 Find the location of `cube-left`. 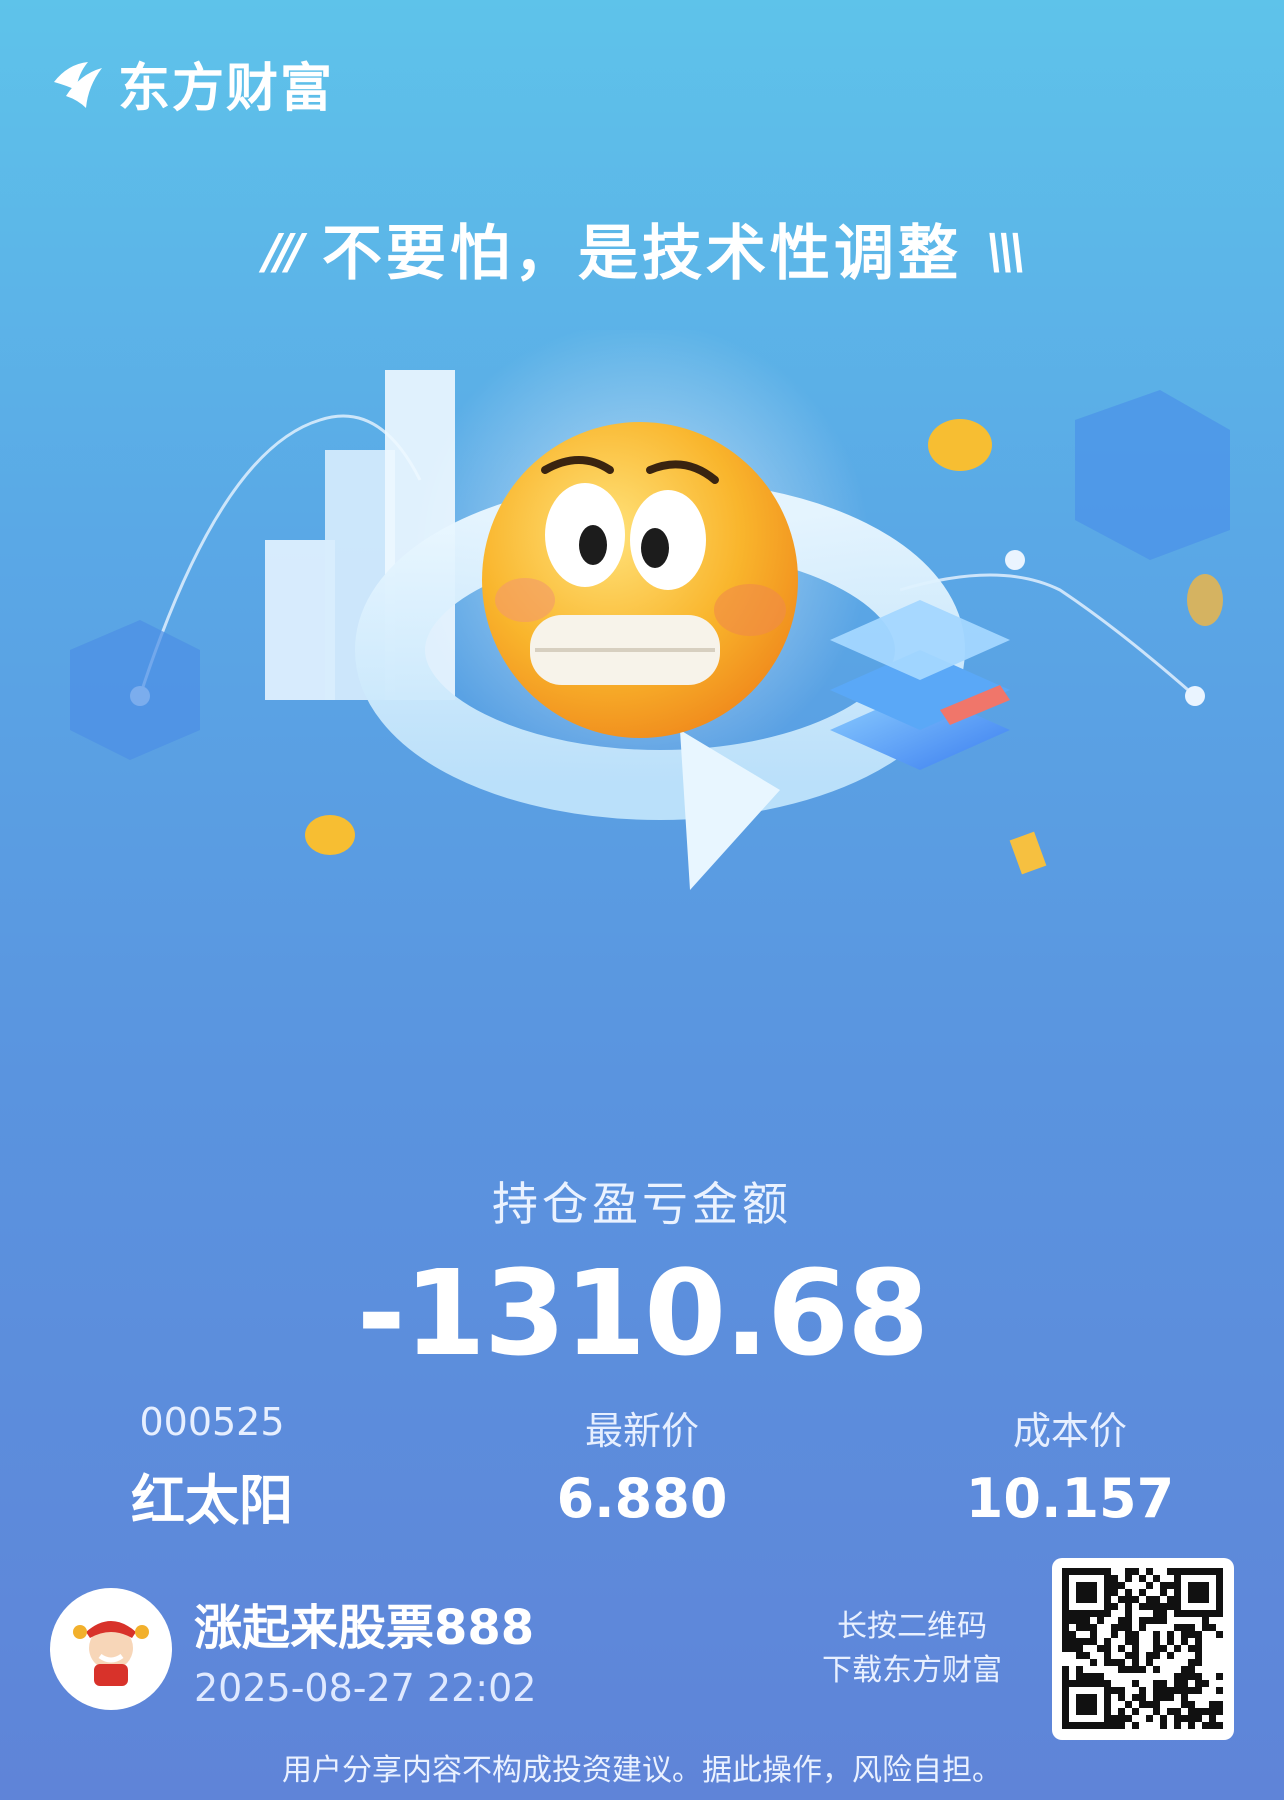

cube-left is located at coordinates (135, 690).